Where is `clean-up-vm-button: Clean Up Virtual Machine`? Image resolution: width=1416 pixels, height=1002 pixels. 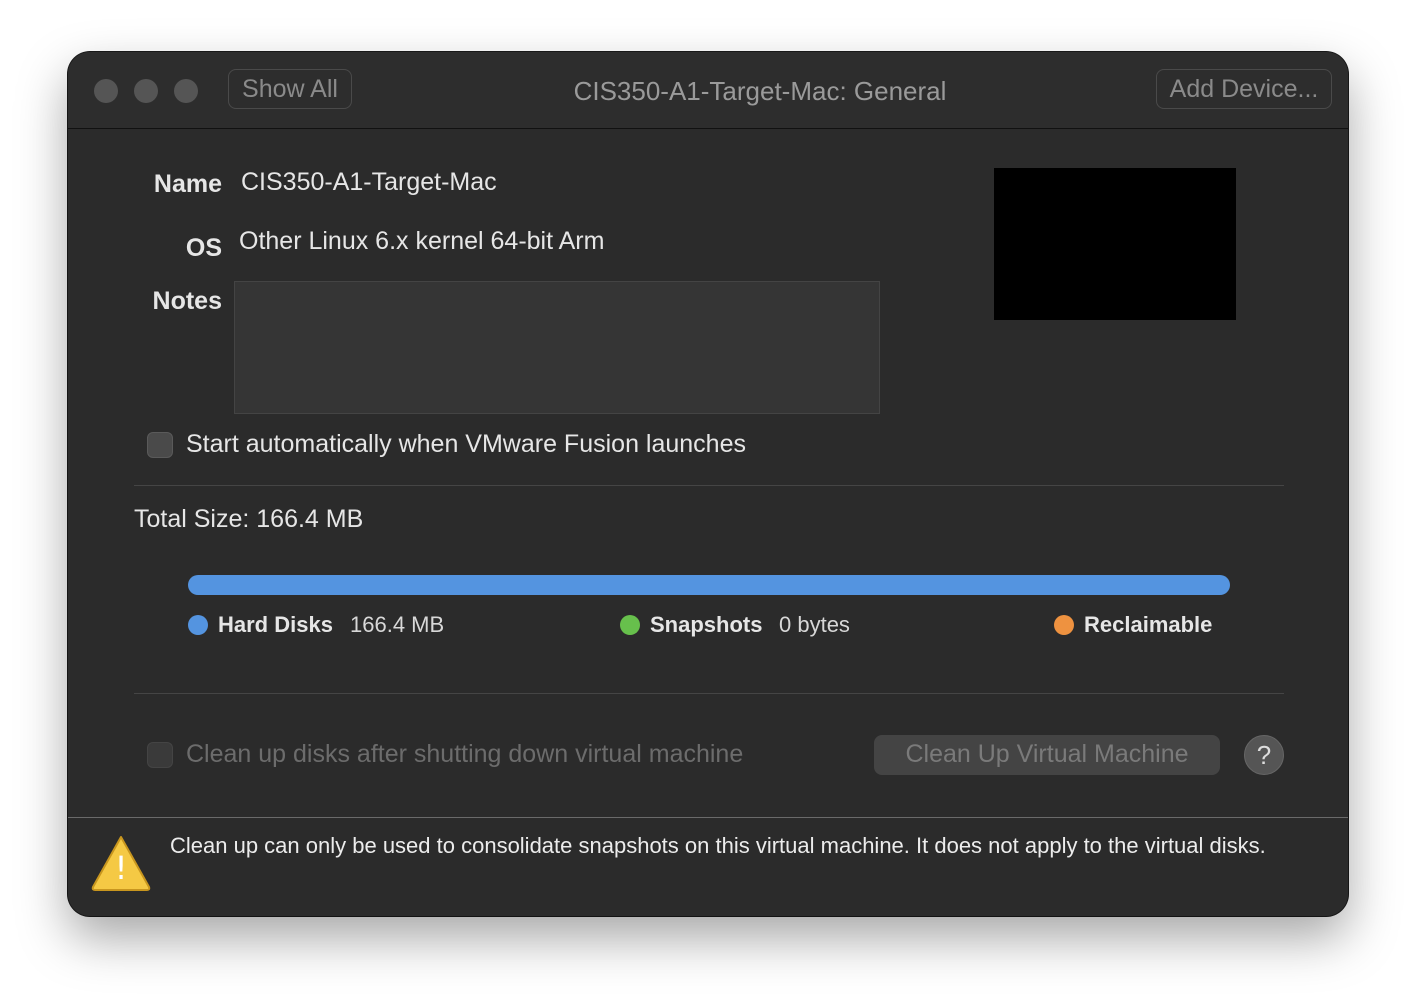
clean-up-vm-button: Clean Up Virtual Machine is located at coordinates (1047, 755).